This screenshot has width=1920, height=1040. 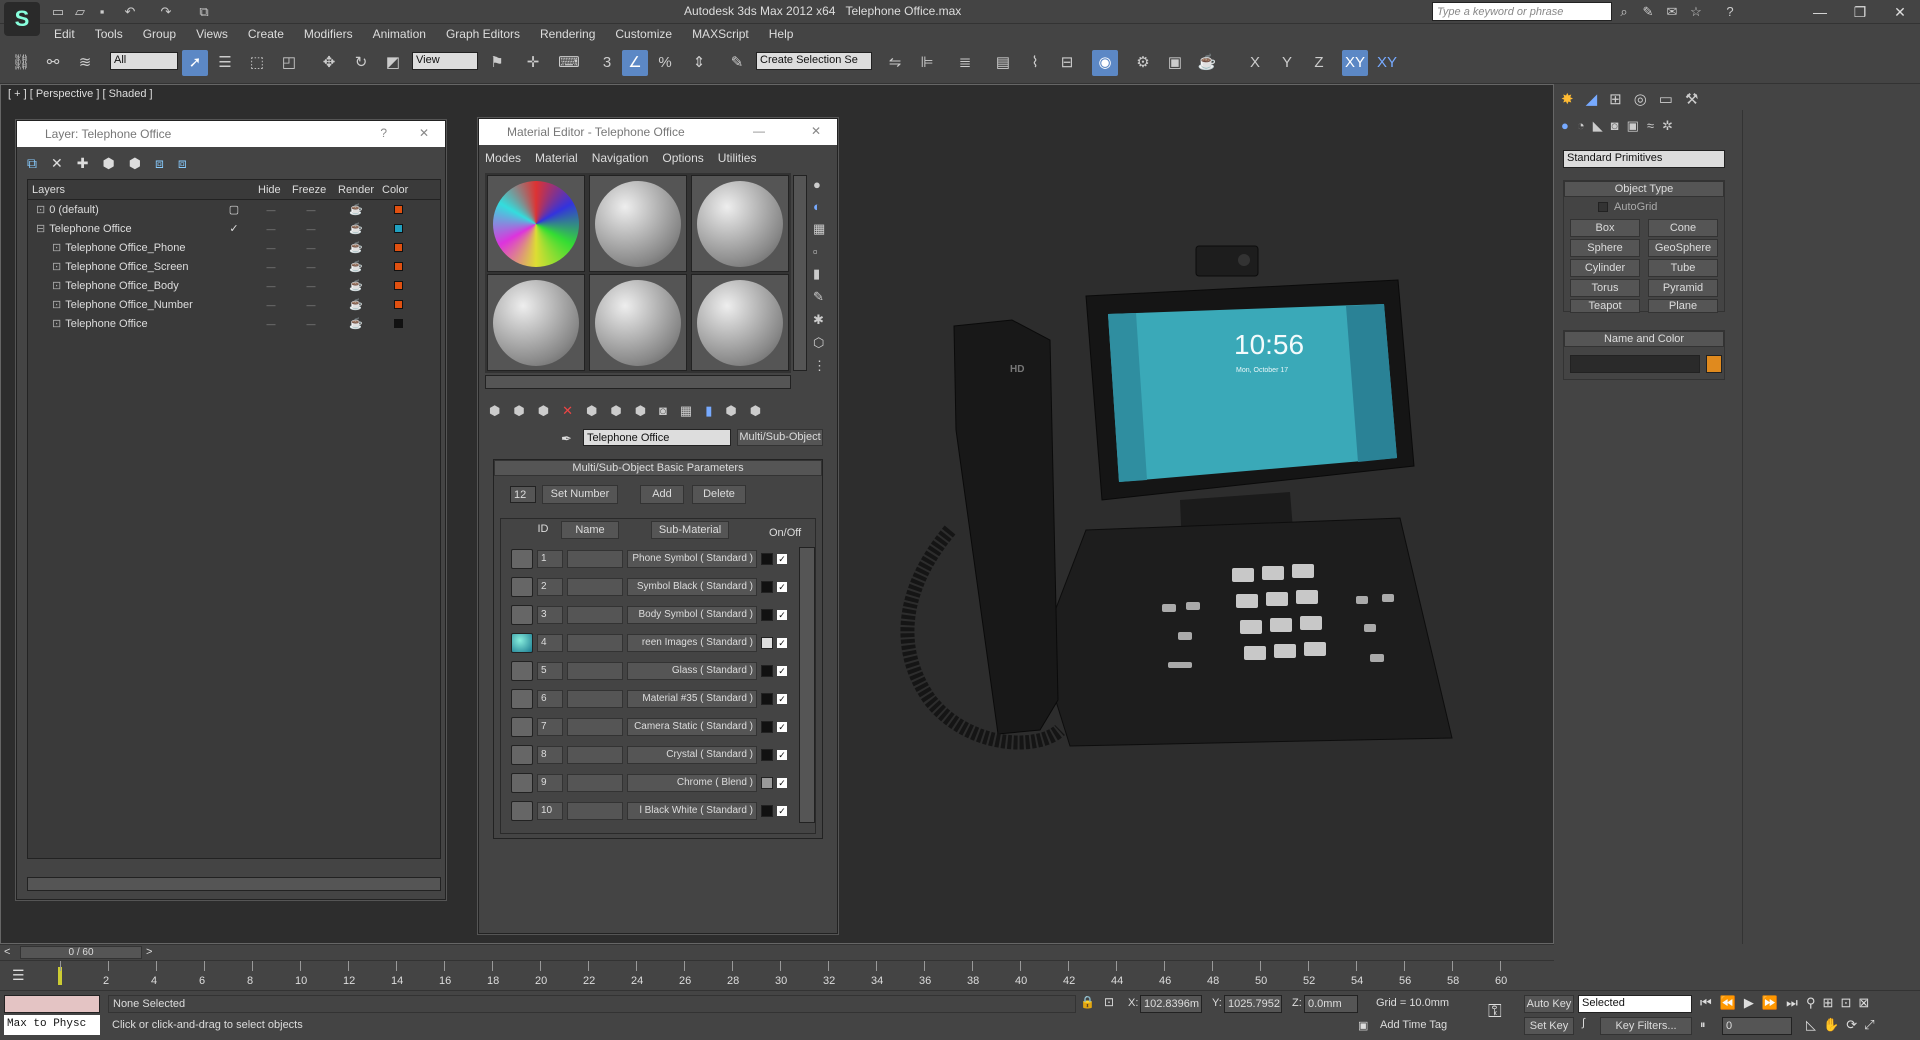 I want to click on align-icon: ⊫, so click(x=927, y=63).